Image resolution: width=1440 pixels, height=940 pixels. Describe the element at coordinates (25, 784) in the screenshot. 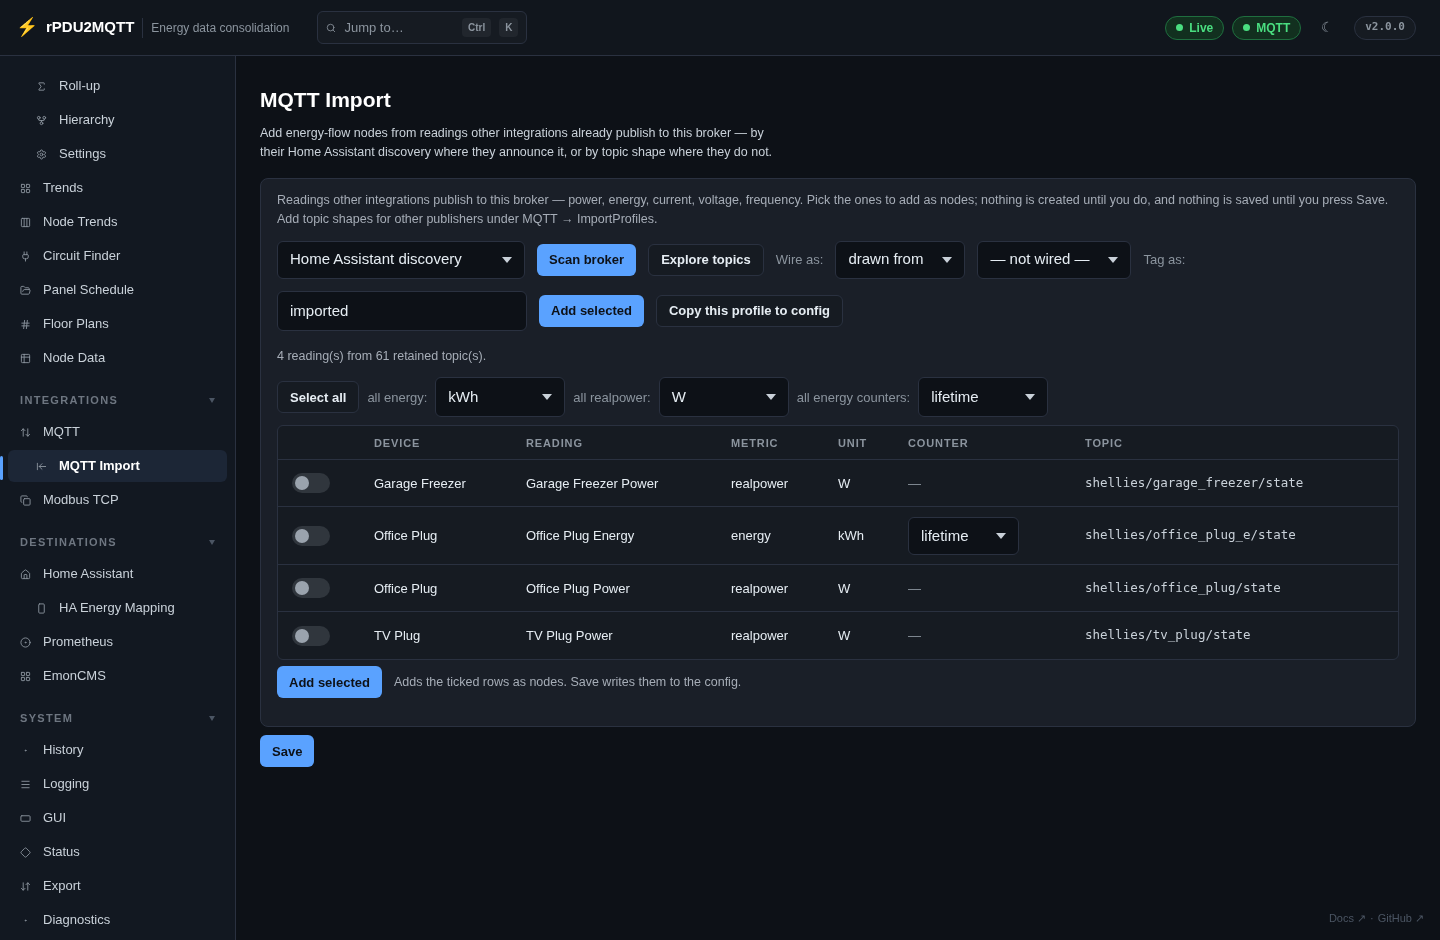

I see `list-icon` at that location.